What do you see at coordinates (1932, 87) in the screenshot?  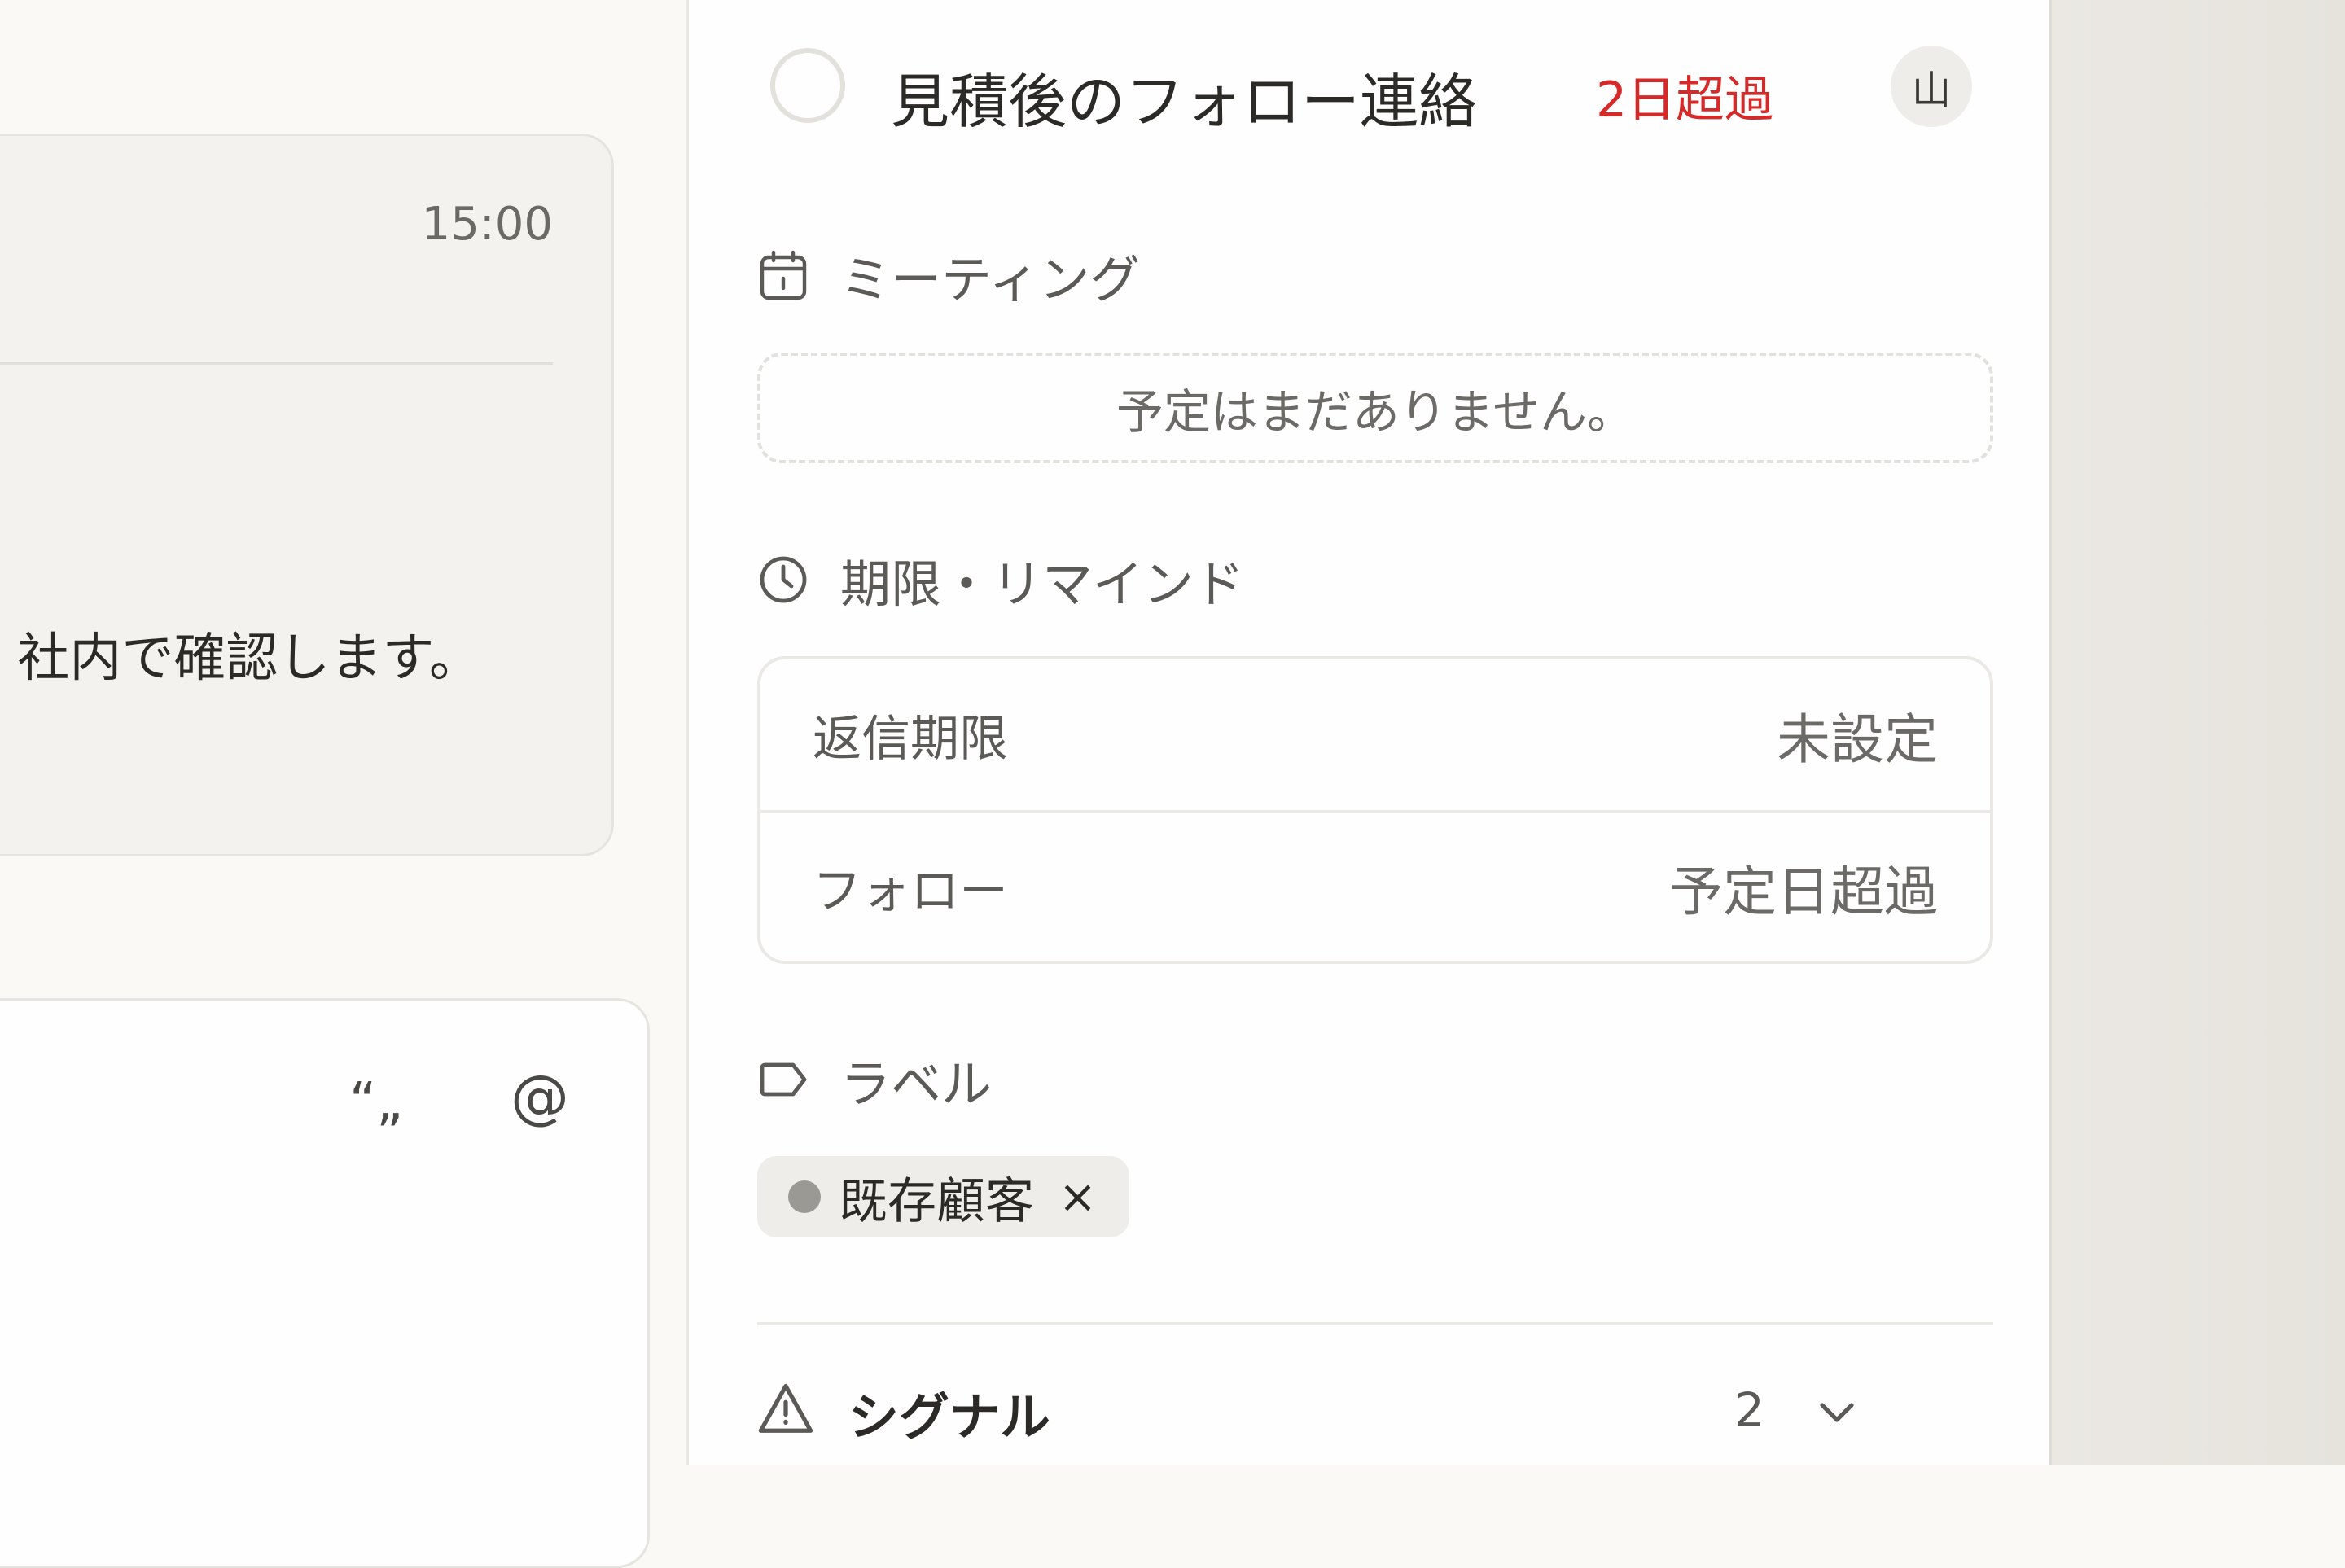 I see `assignee-avatar: 山` at bounding box center [1932, 87].